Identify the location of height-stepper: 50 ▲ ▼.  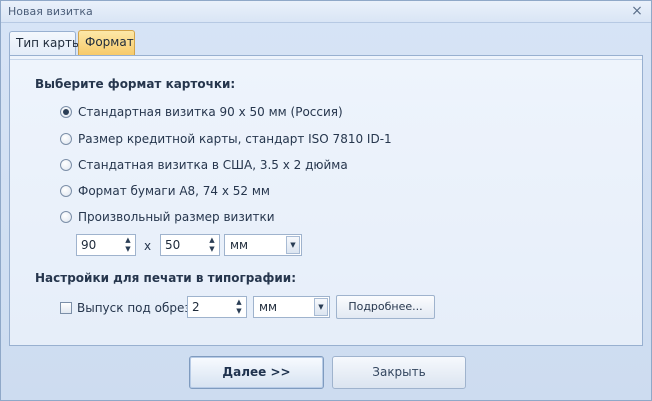
(190, 245).